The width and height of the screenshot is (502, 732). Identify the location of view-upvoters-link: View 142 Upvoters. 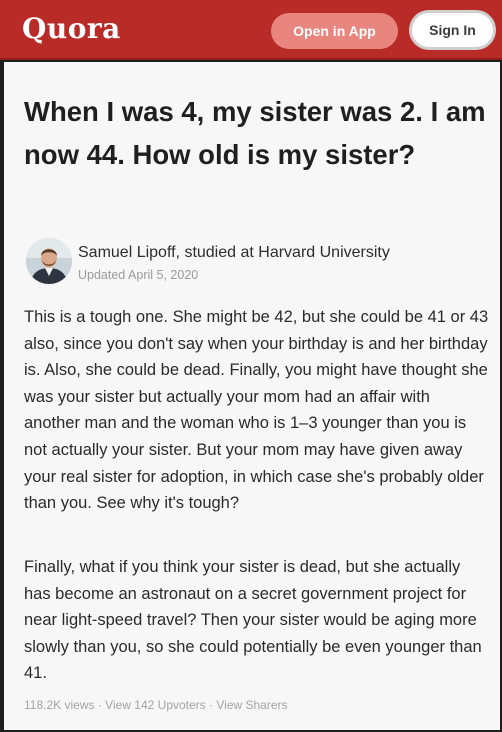
(155, 705).